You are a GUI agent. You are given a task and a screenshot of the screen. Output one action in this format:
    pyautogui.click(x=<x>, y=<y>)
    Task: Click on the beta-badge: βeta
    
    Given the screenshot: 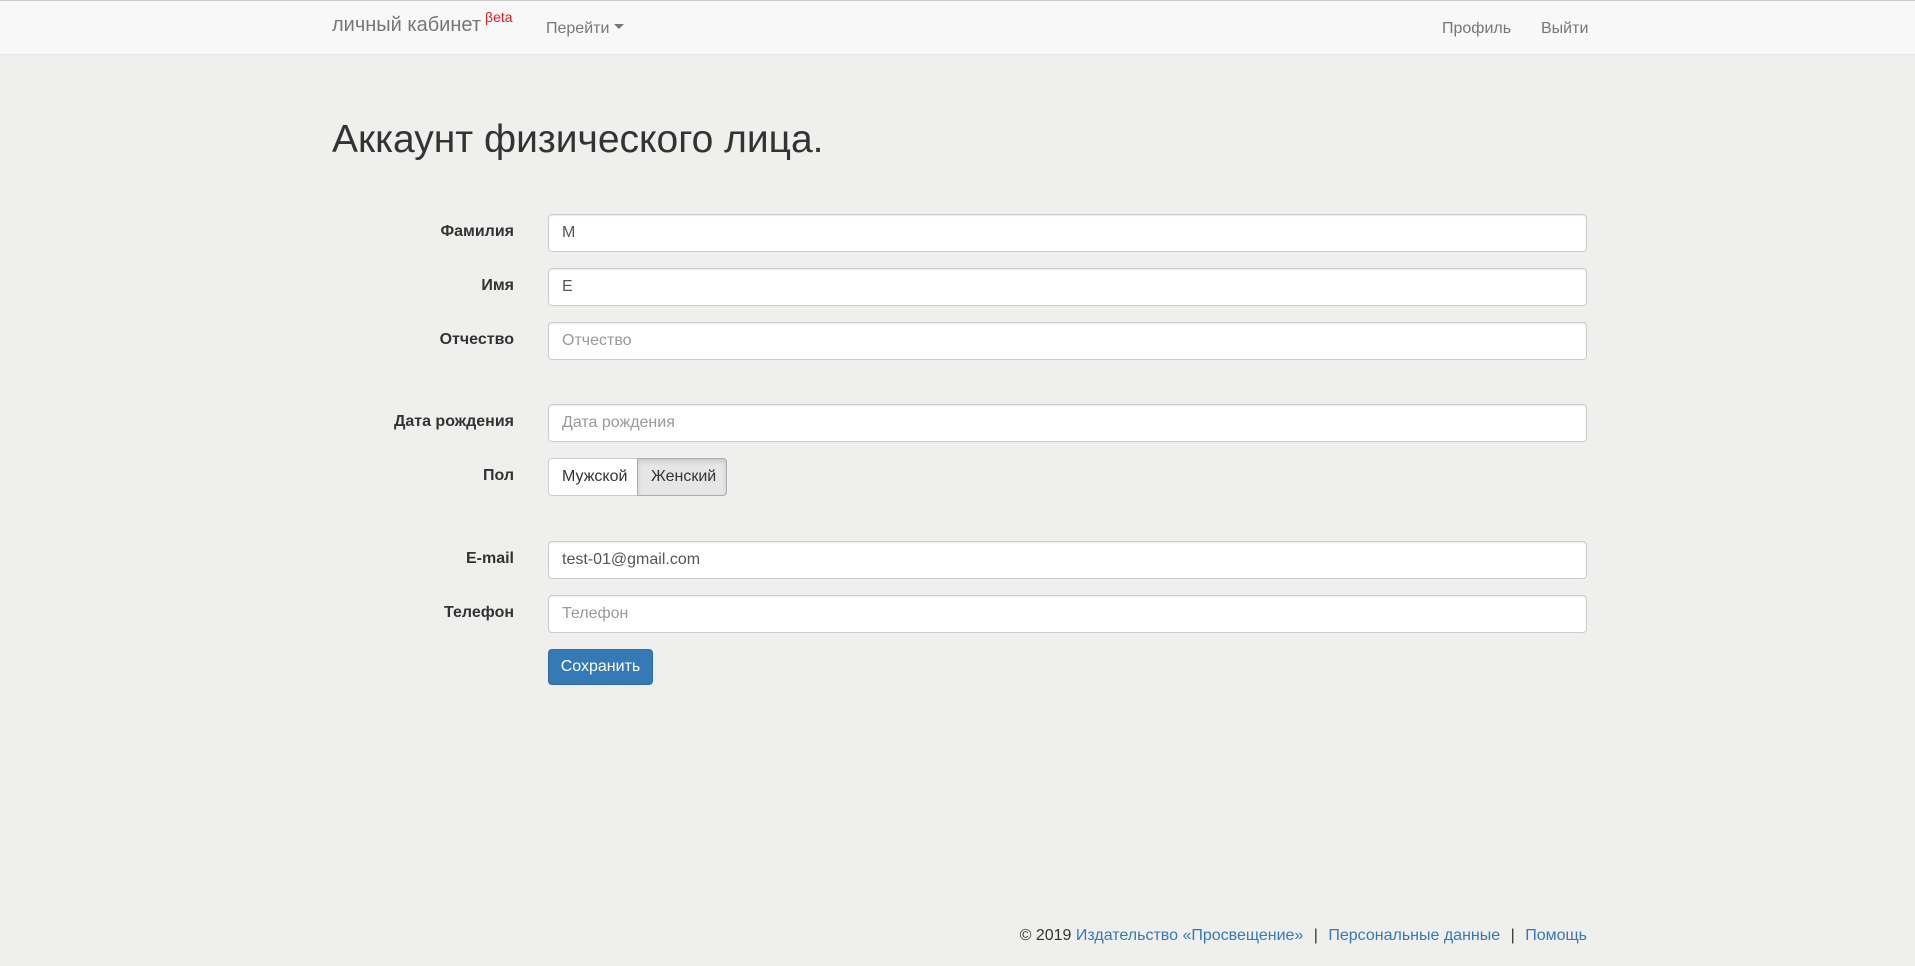 What is the action you would take?
    pyautogui.click(x=499, y=17)
    